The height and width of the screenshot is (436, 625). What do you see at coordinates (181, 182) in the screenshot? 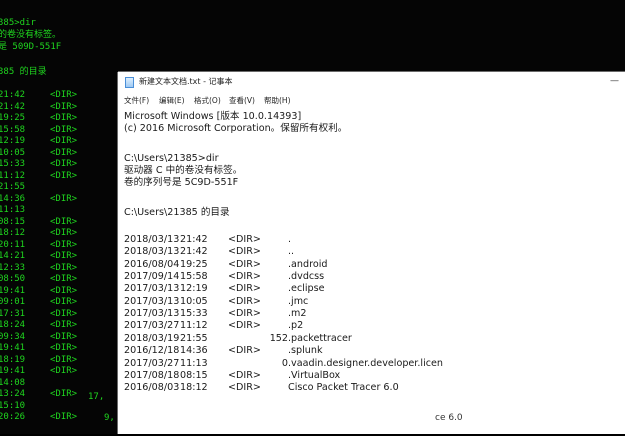
I see `text-line: 卷的序列号是 5C9D-551F` at bounding box center [181, 182].